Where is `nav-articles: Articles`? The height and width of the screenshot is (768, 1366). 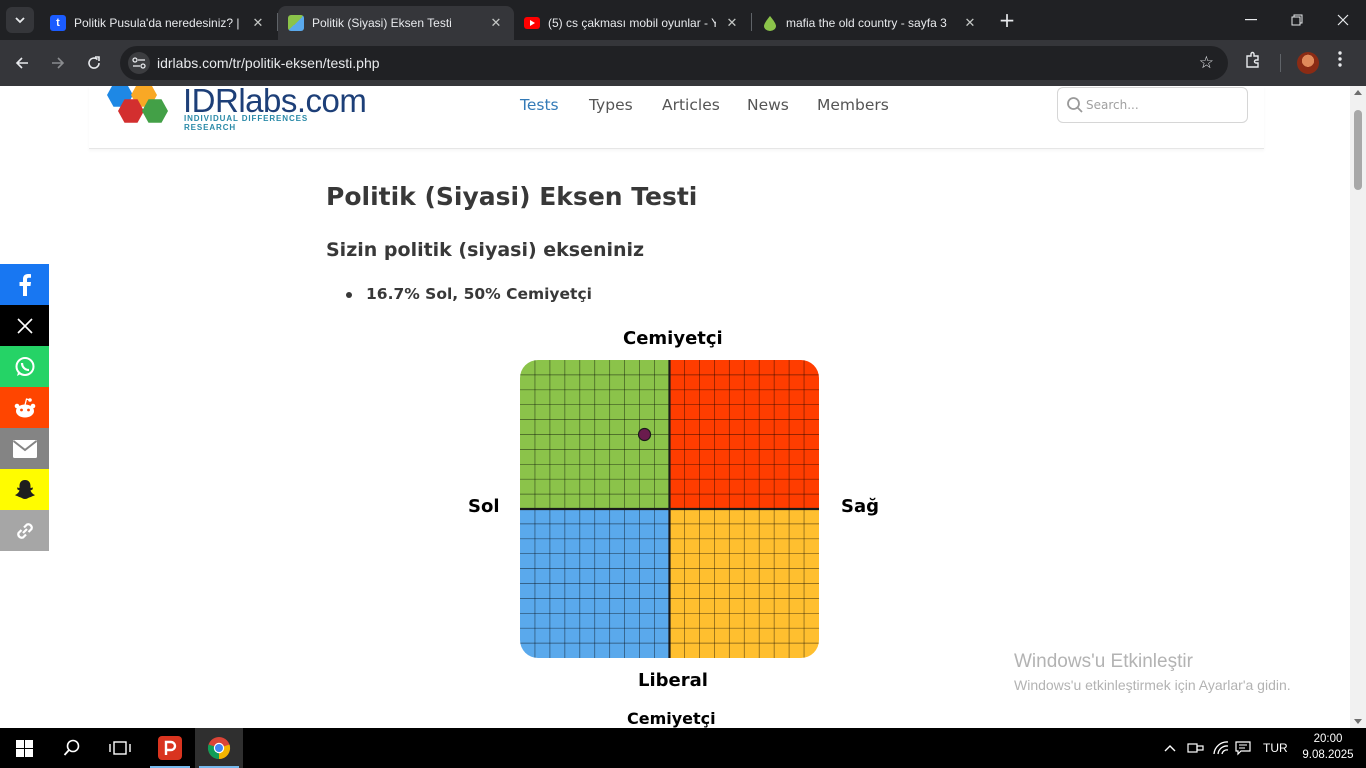 nav-articles: Articles is located at coordinates (691, 105).